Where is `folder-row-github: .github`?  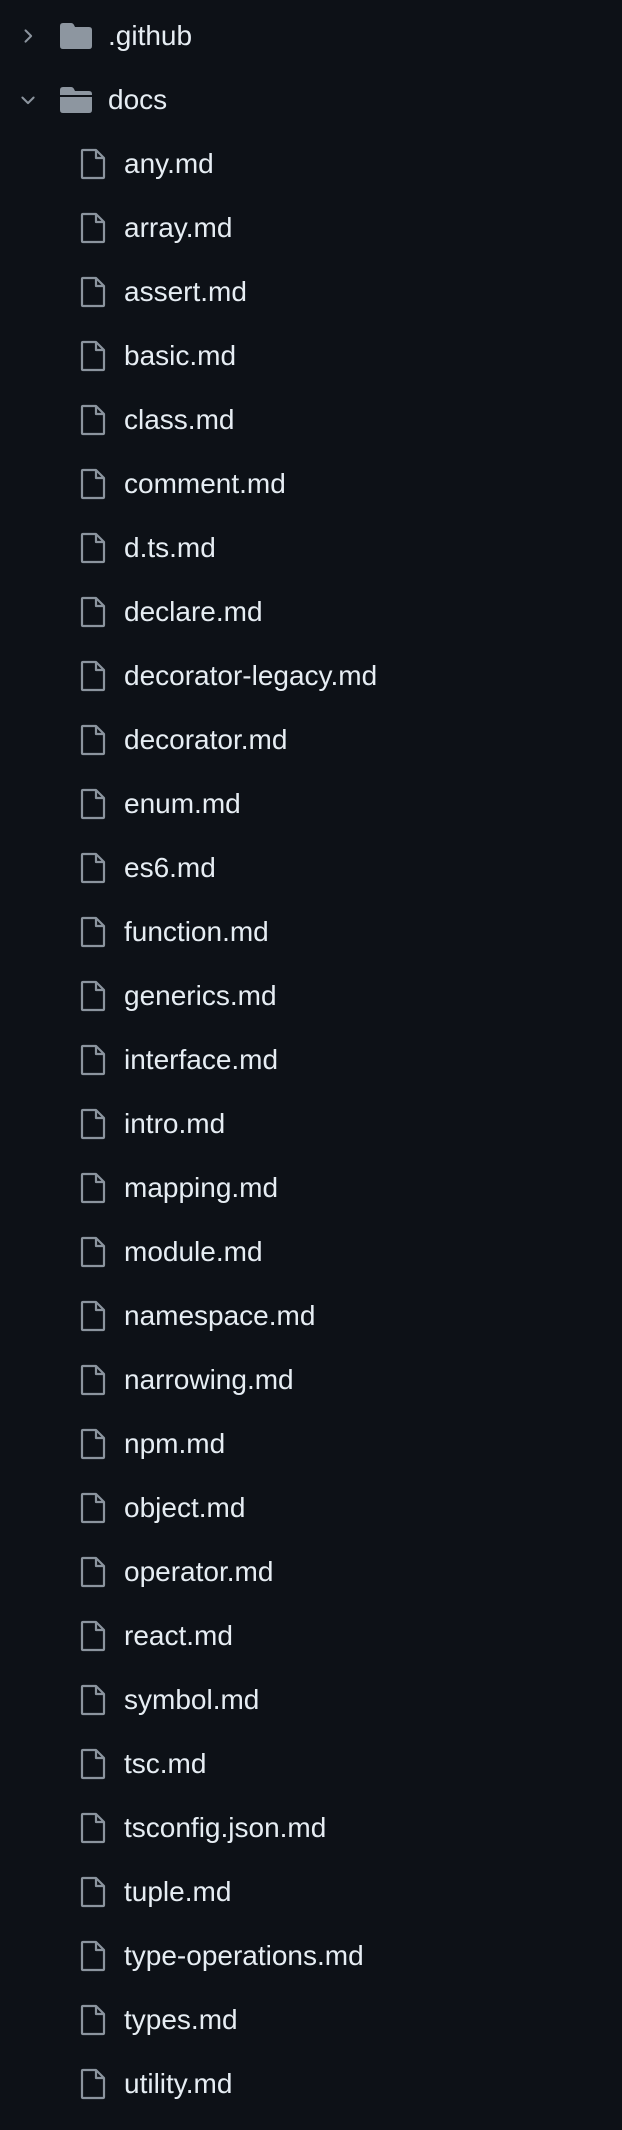
folder-row-github: .github is located at coordinates (311, 36).